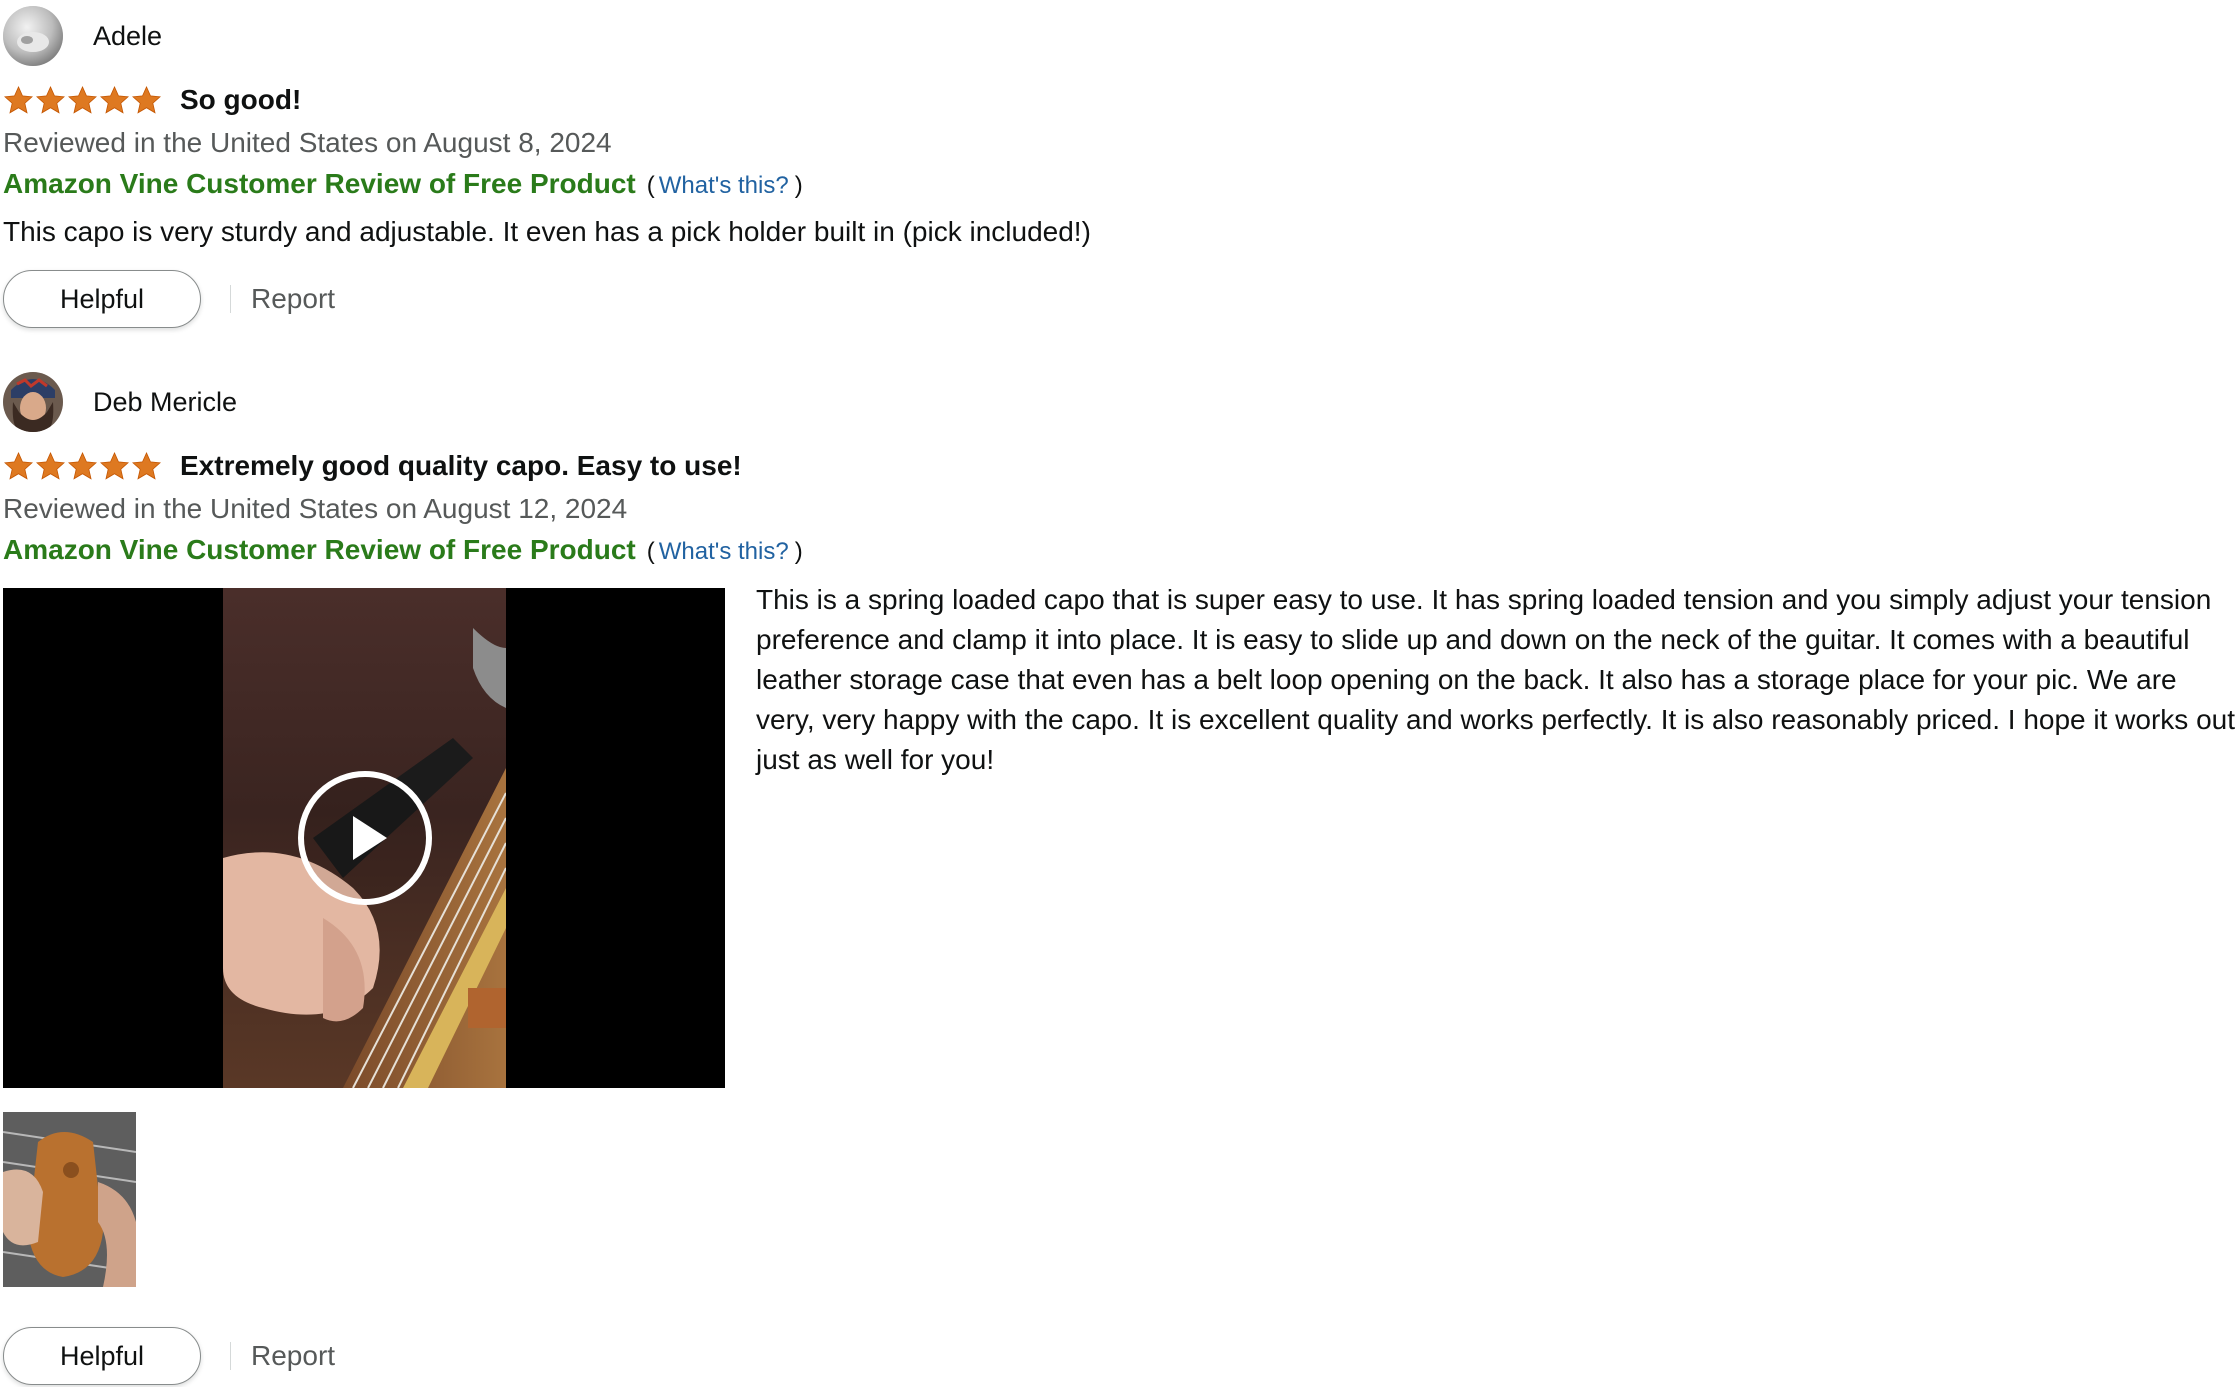  What do you see at coordinates (547, 36) in the screenshot?
I see `reviewer-profile: Adele` at bounding box center [547, 36].